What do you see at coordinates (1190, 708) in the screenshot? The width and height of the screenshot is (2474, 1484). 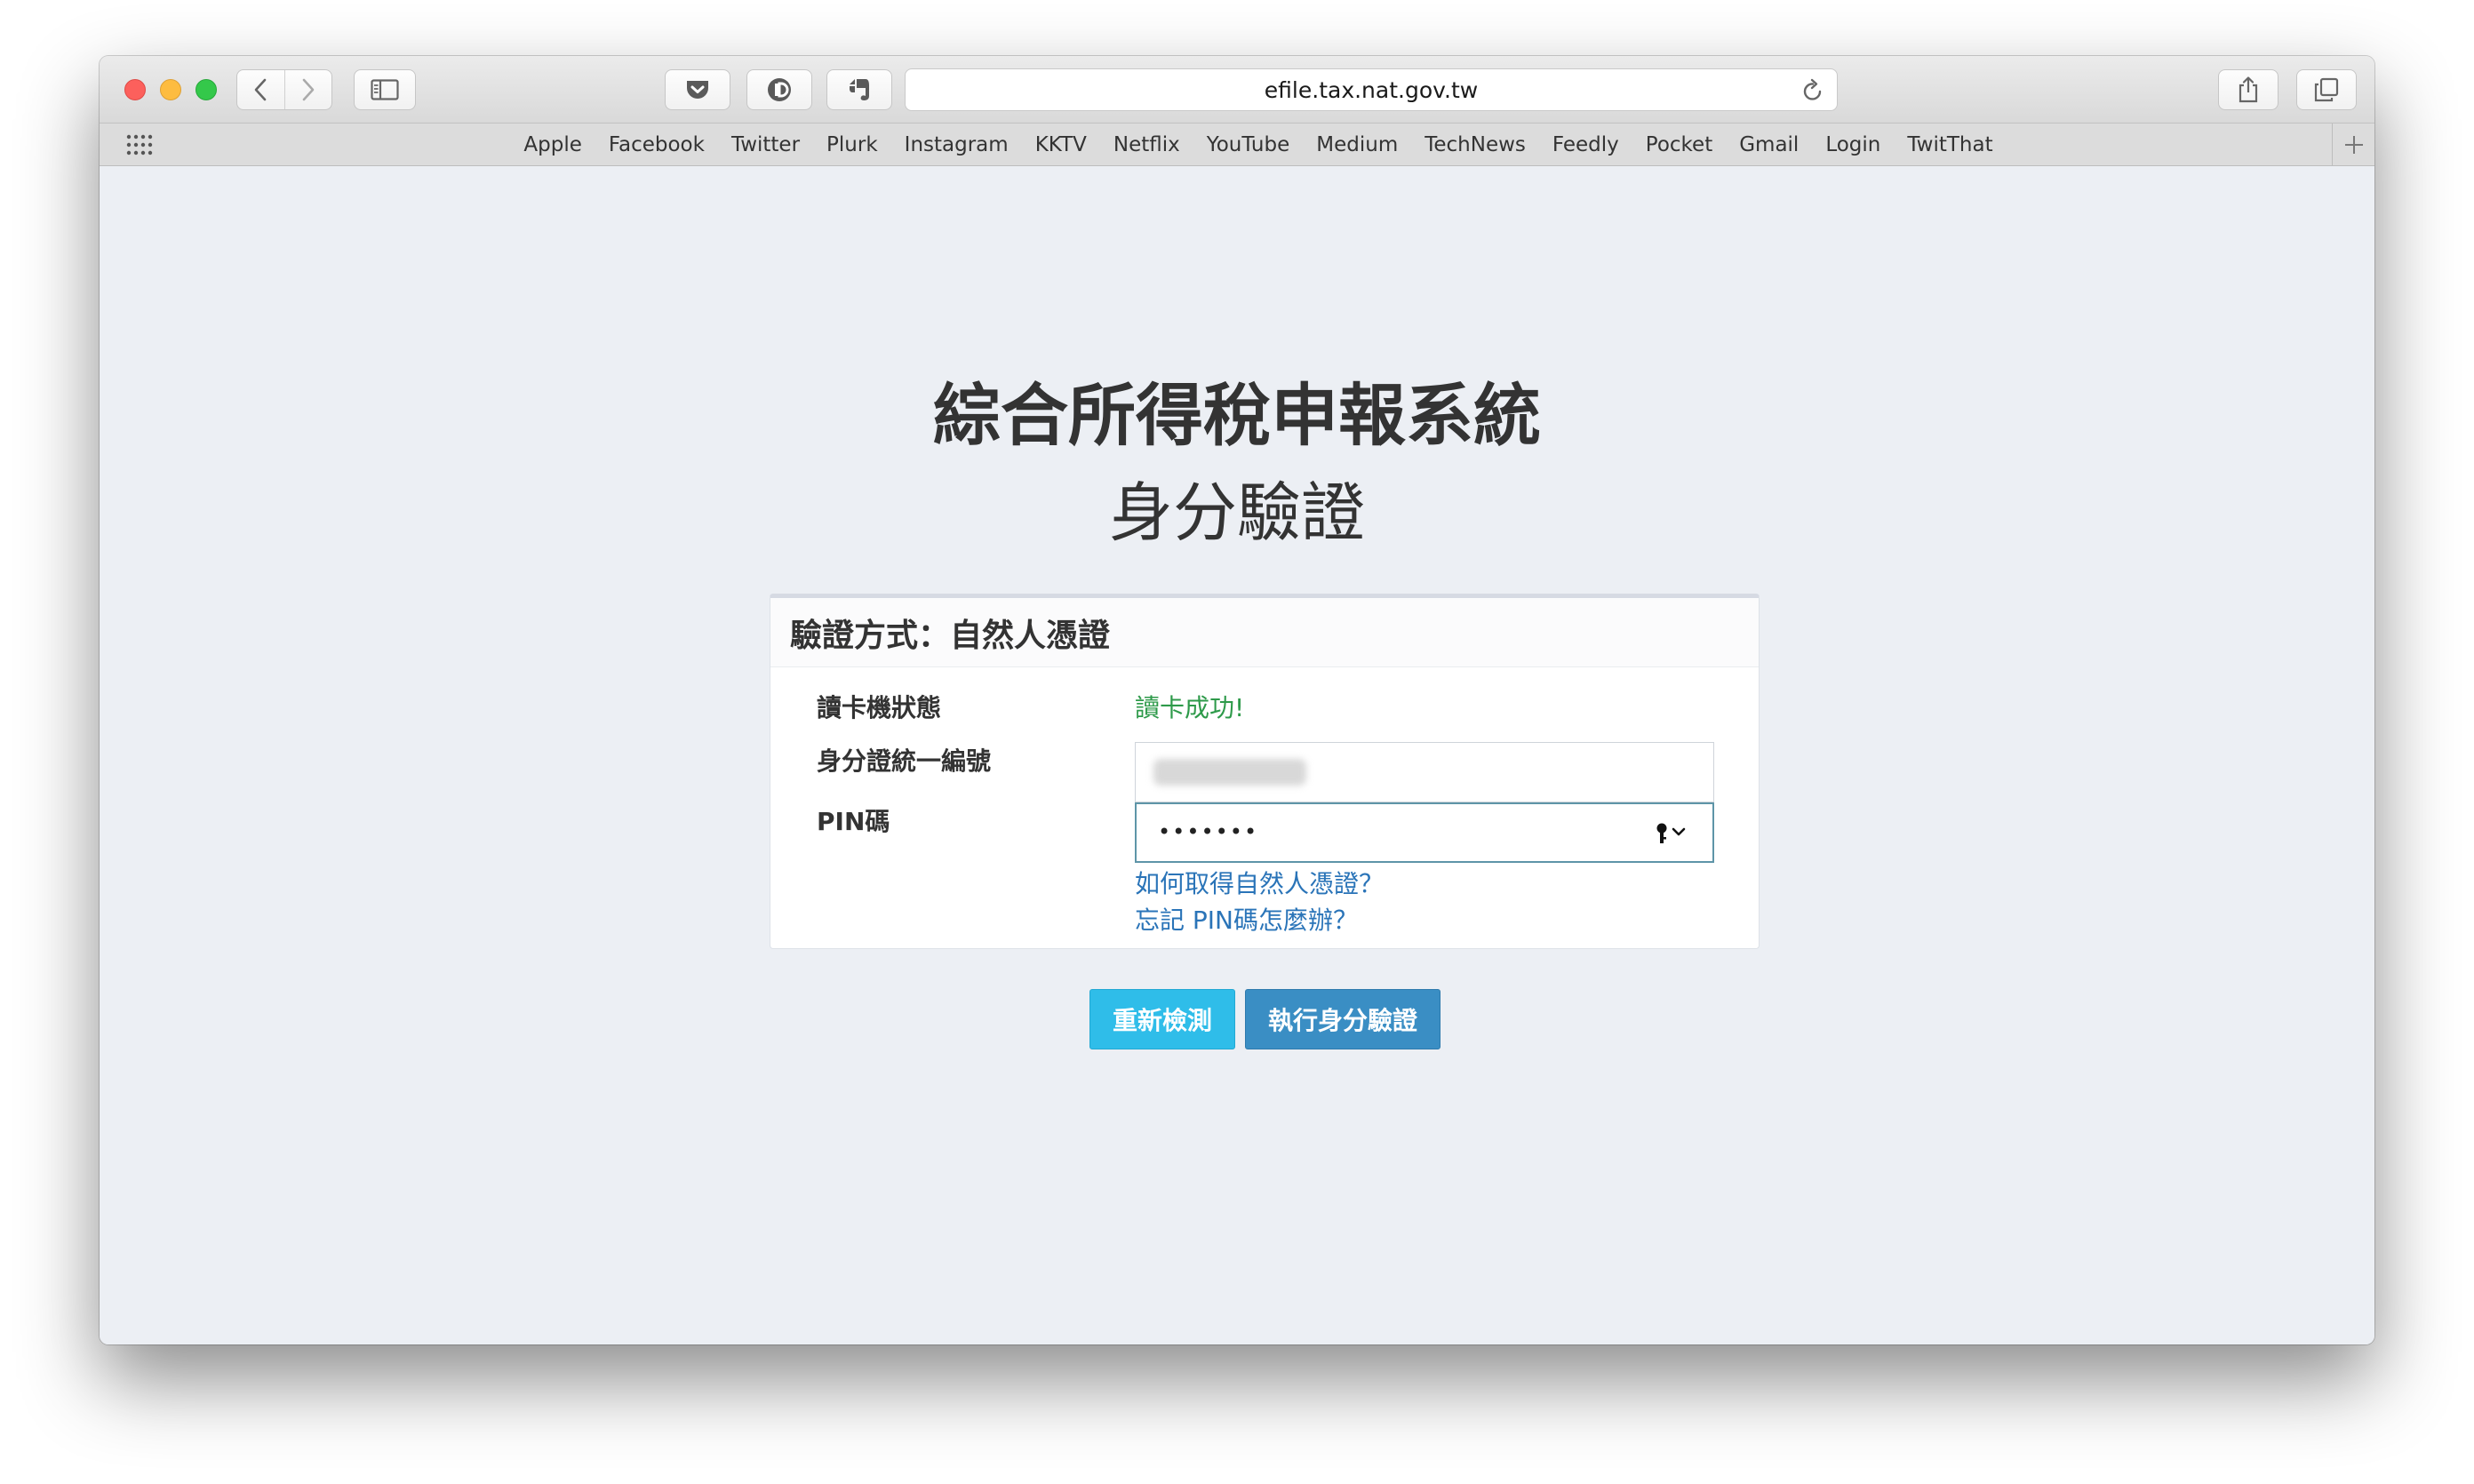 I see `reader-status-value: 讀卡成功!` at bounding box center [1190, 708].